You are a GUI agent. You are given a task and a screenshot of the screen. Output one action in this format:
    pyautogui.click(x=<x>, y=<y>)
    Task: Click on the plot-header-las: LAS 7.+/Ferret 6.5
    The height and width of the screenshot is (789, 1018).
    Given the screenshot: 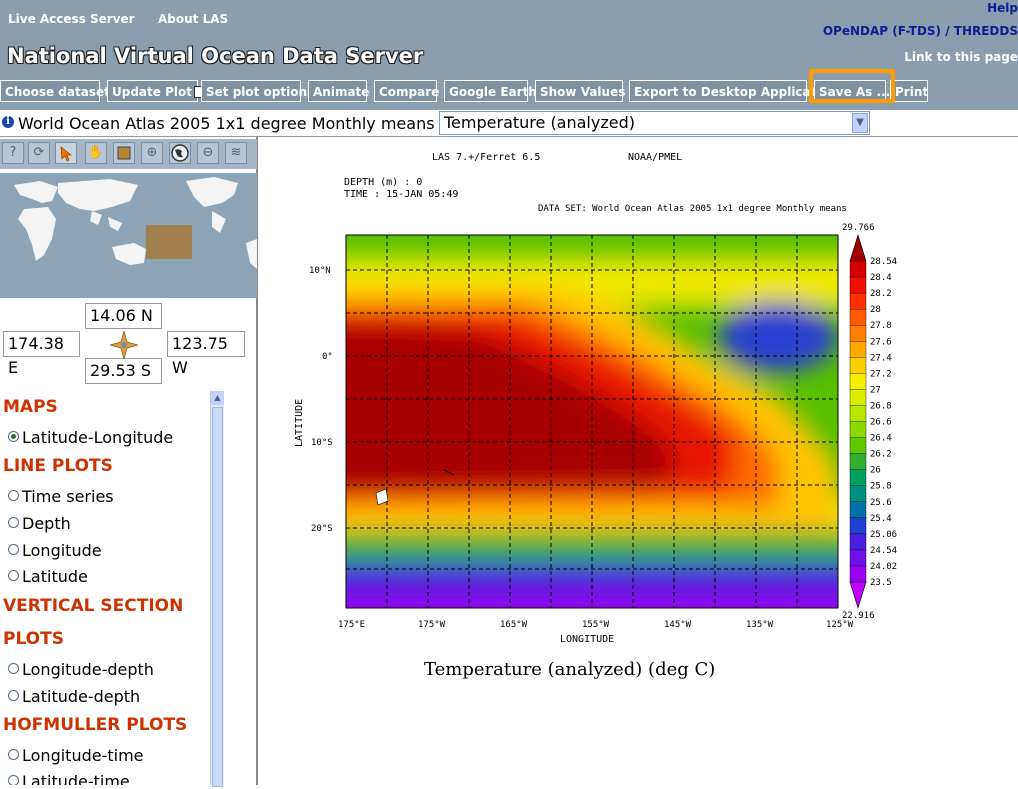 What is the action you would take?
    pyautogui.click(x=486, y=157)
    